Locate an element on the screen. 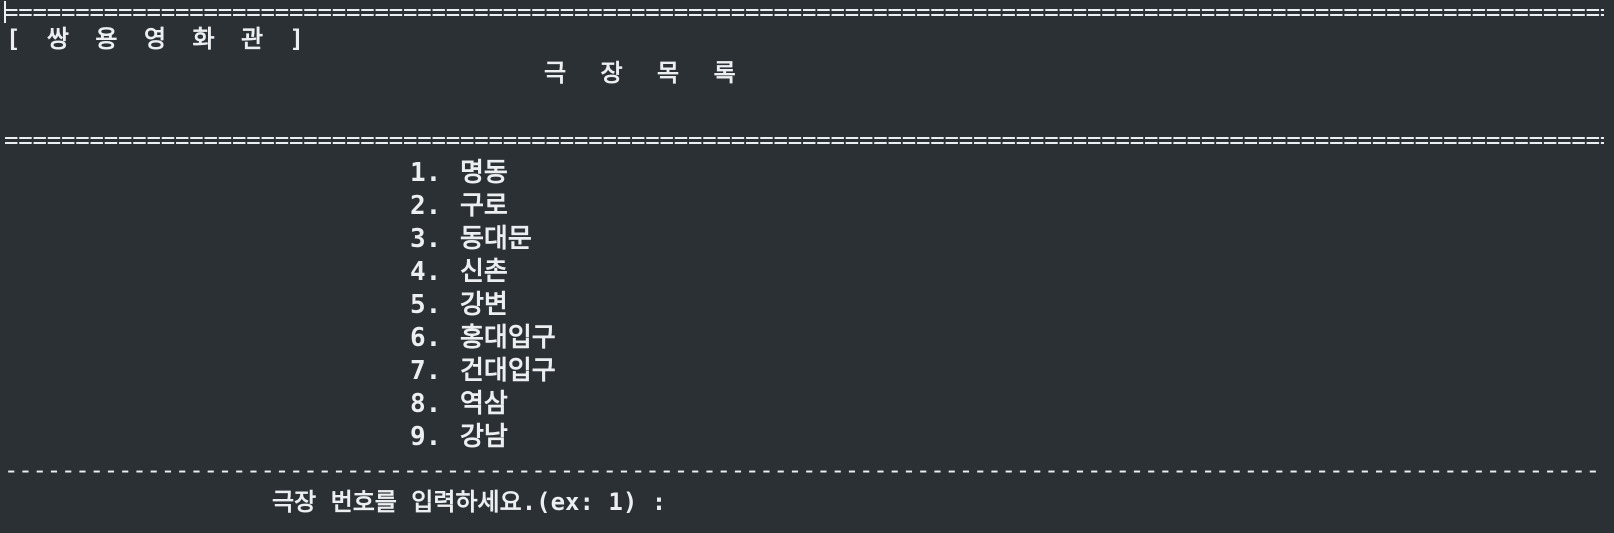 This screenshot has height=533, width=1614. theater-item-5: 5. 강변 is located at coordinates (483, 305).